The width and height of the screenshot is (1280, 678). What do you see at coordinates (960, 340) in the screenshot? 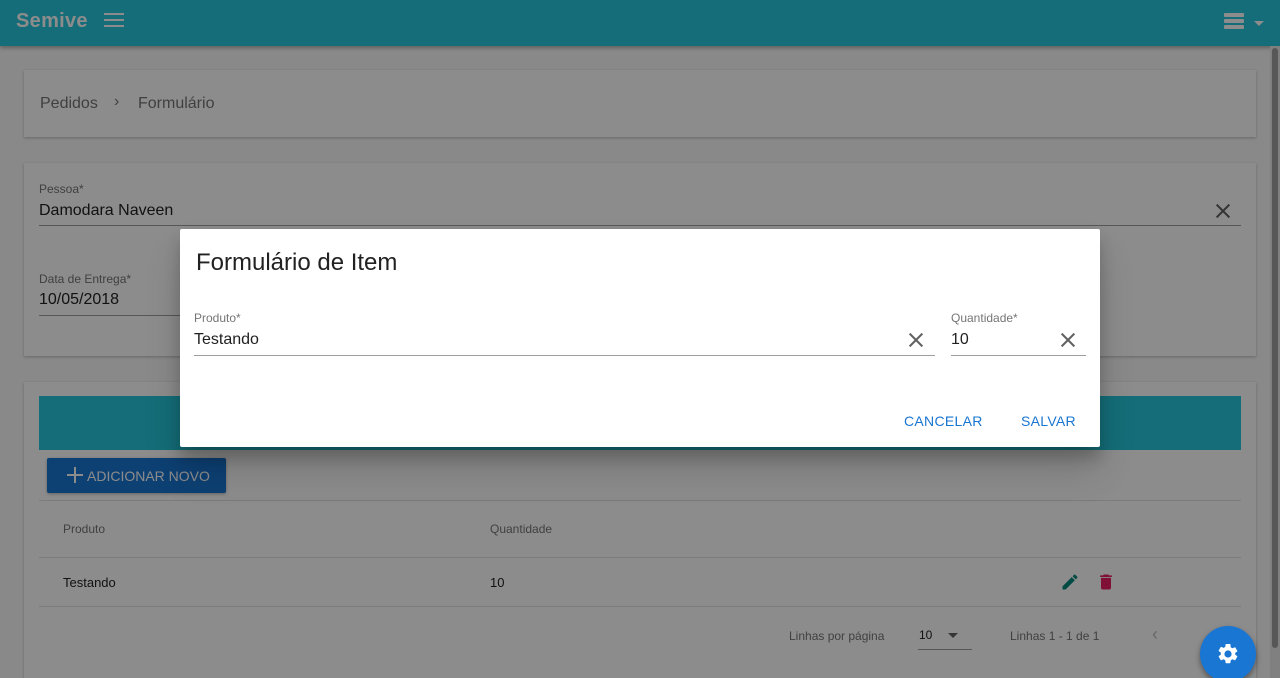
I see `quantity-field: 10` at bounding box center [960, 340].